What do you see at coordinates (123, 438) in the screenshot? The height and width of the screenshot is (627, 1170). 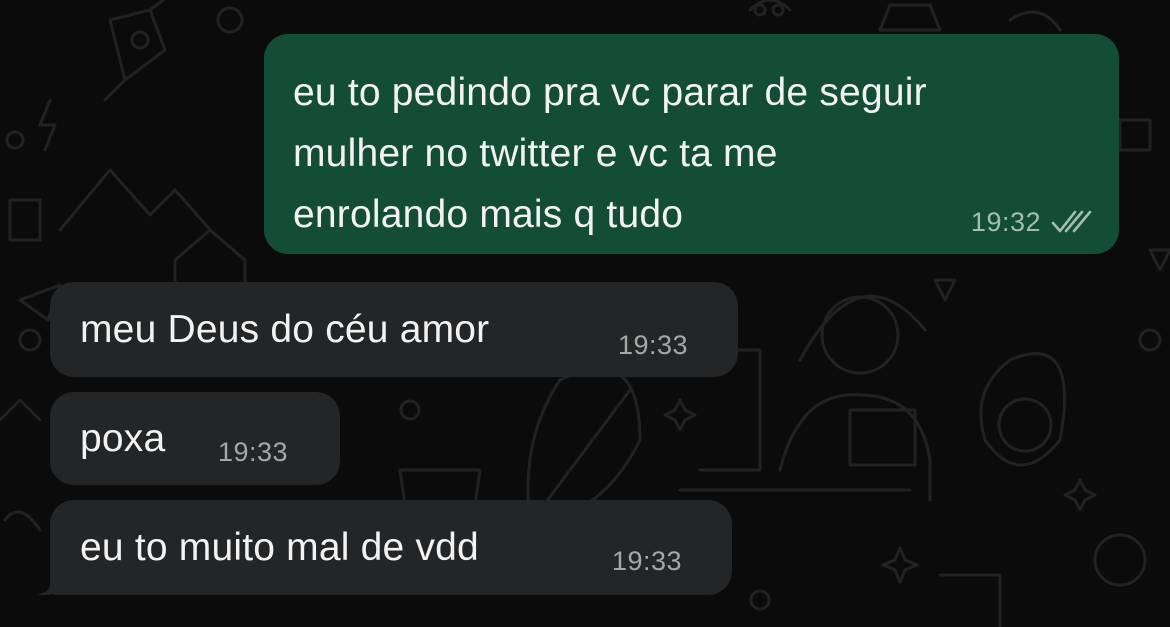 I see `message-text: poxa` at bounding box center [123, 438].